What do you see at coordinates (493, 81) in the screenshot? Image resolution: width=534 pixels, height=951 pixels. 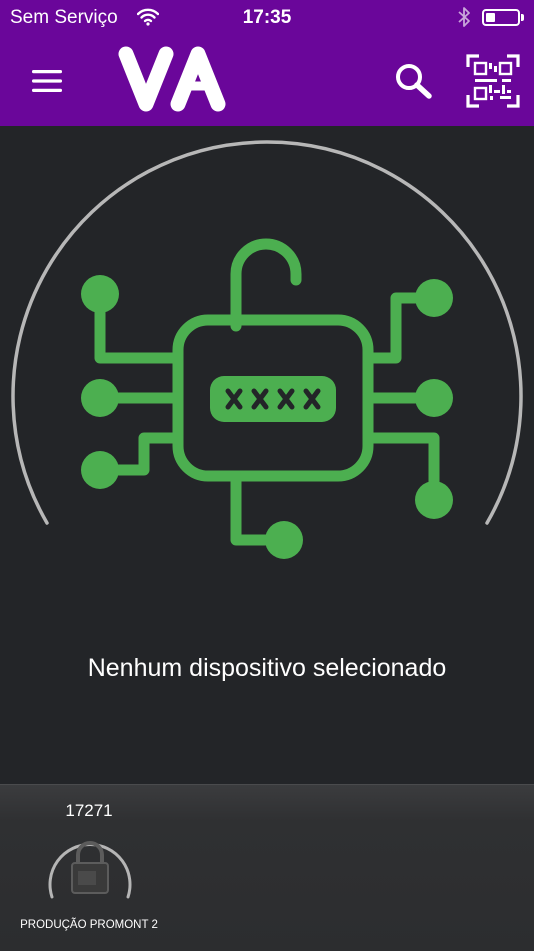 I see `qr-code-scan-icon` at bounding box center [493, 81].